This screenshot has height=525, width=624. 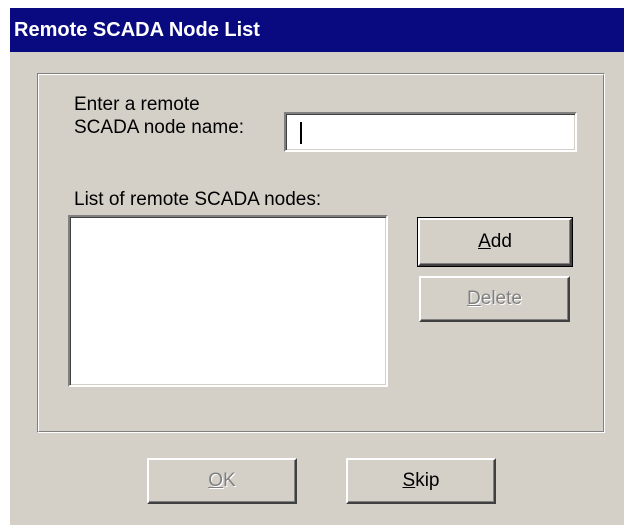 What do you see at coordinates (216, 480) in the screenshot?
I see `ok-button-mnemonic: O` at bounding box center [216, 480].